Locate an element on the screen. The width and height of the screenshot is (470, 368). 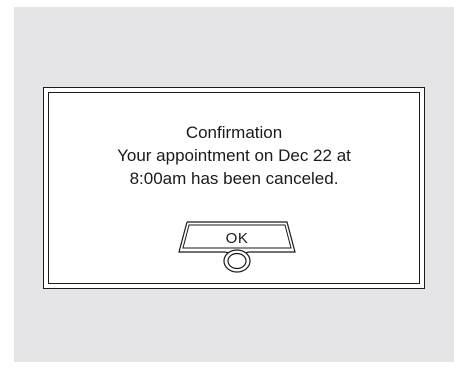
ok-button: OK is located at coordinates (237, 246).